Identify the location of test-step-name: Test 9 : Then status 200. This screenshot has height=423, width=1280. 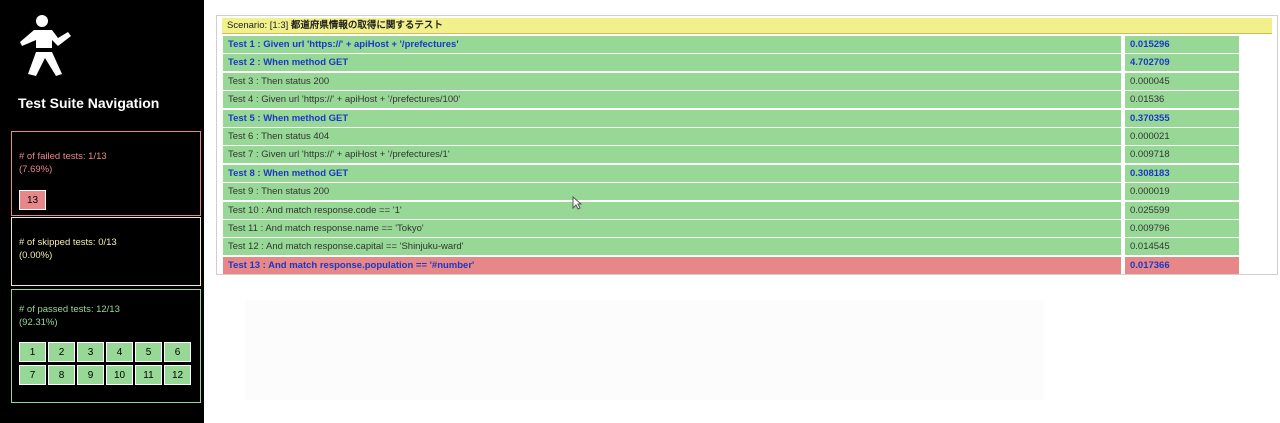
(672, 192).